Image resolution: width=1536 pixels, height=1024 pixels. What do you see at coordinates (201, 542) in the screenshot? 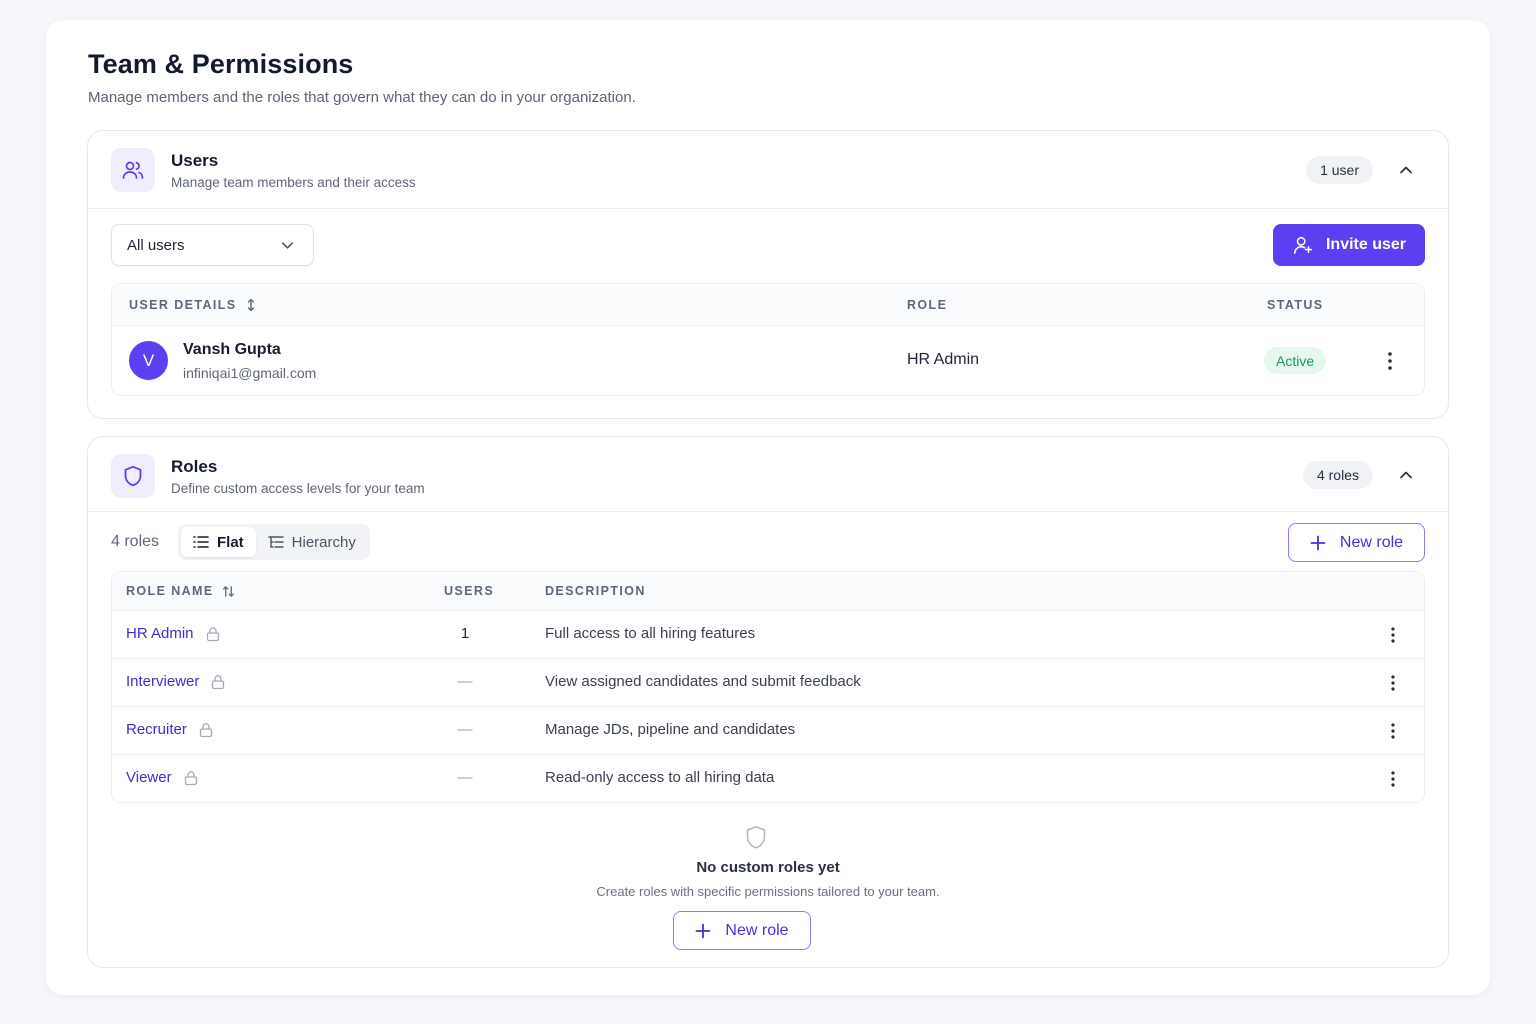
I see `list-icon` at bounding box center [201, 542].